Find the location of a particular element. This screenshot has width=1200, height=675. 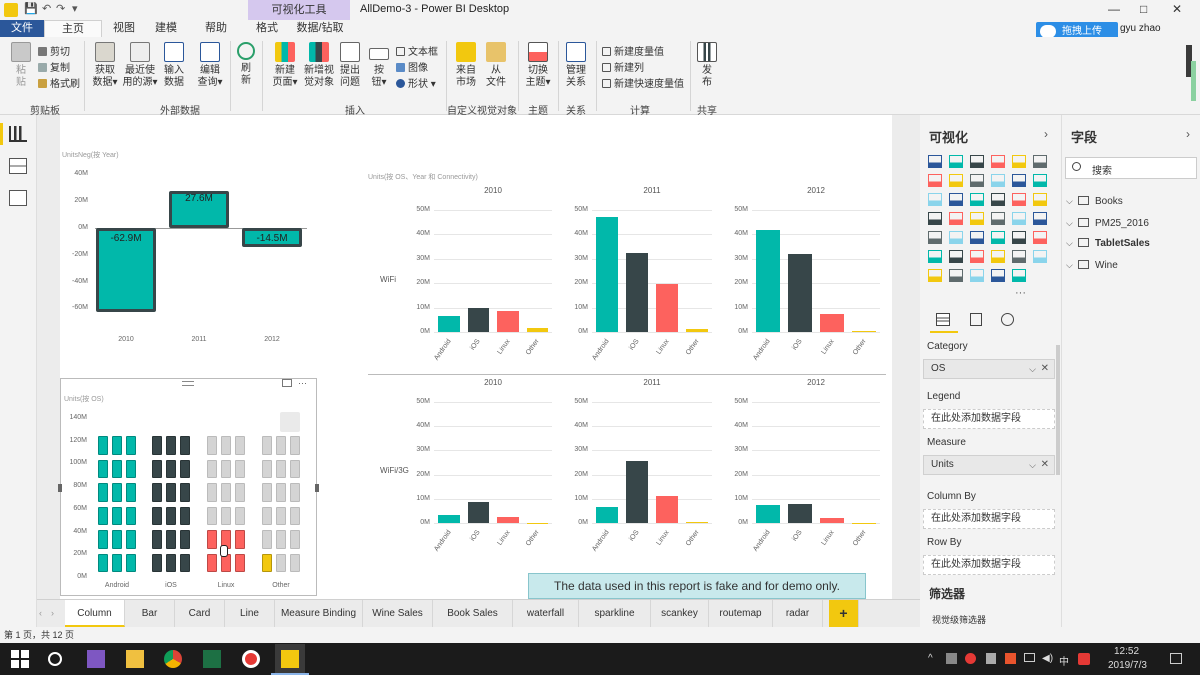

donut-visual-icon is located at coordinates (998, 199).